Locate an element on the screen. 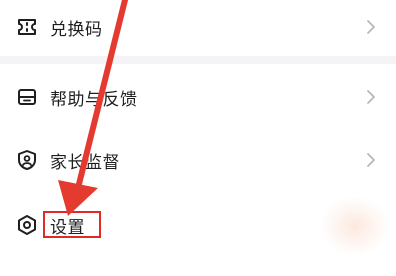  gear-icon is located at coordinates (27, 225).